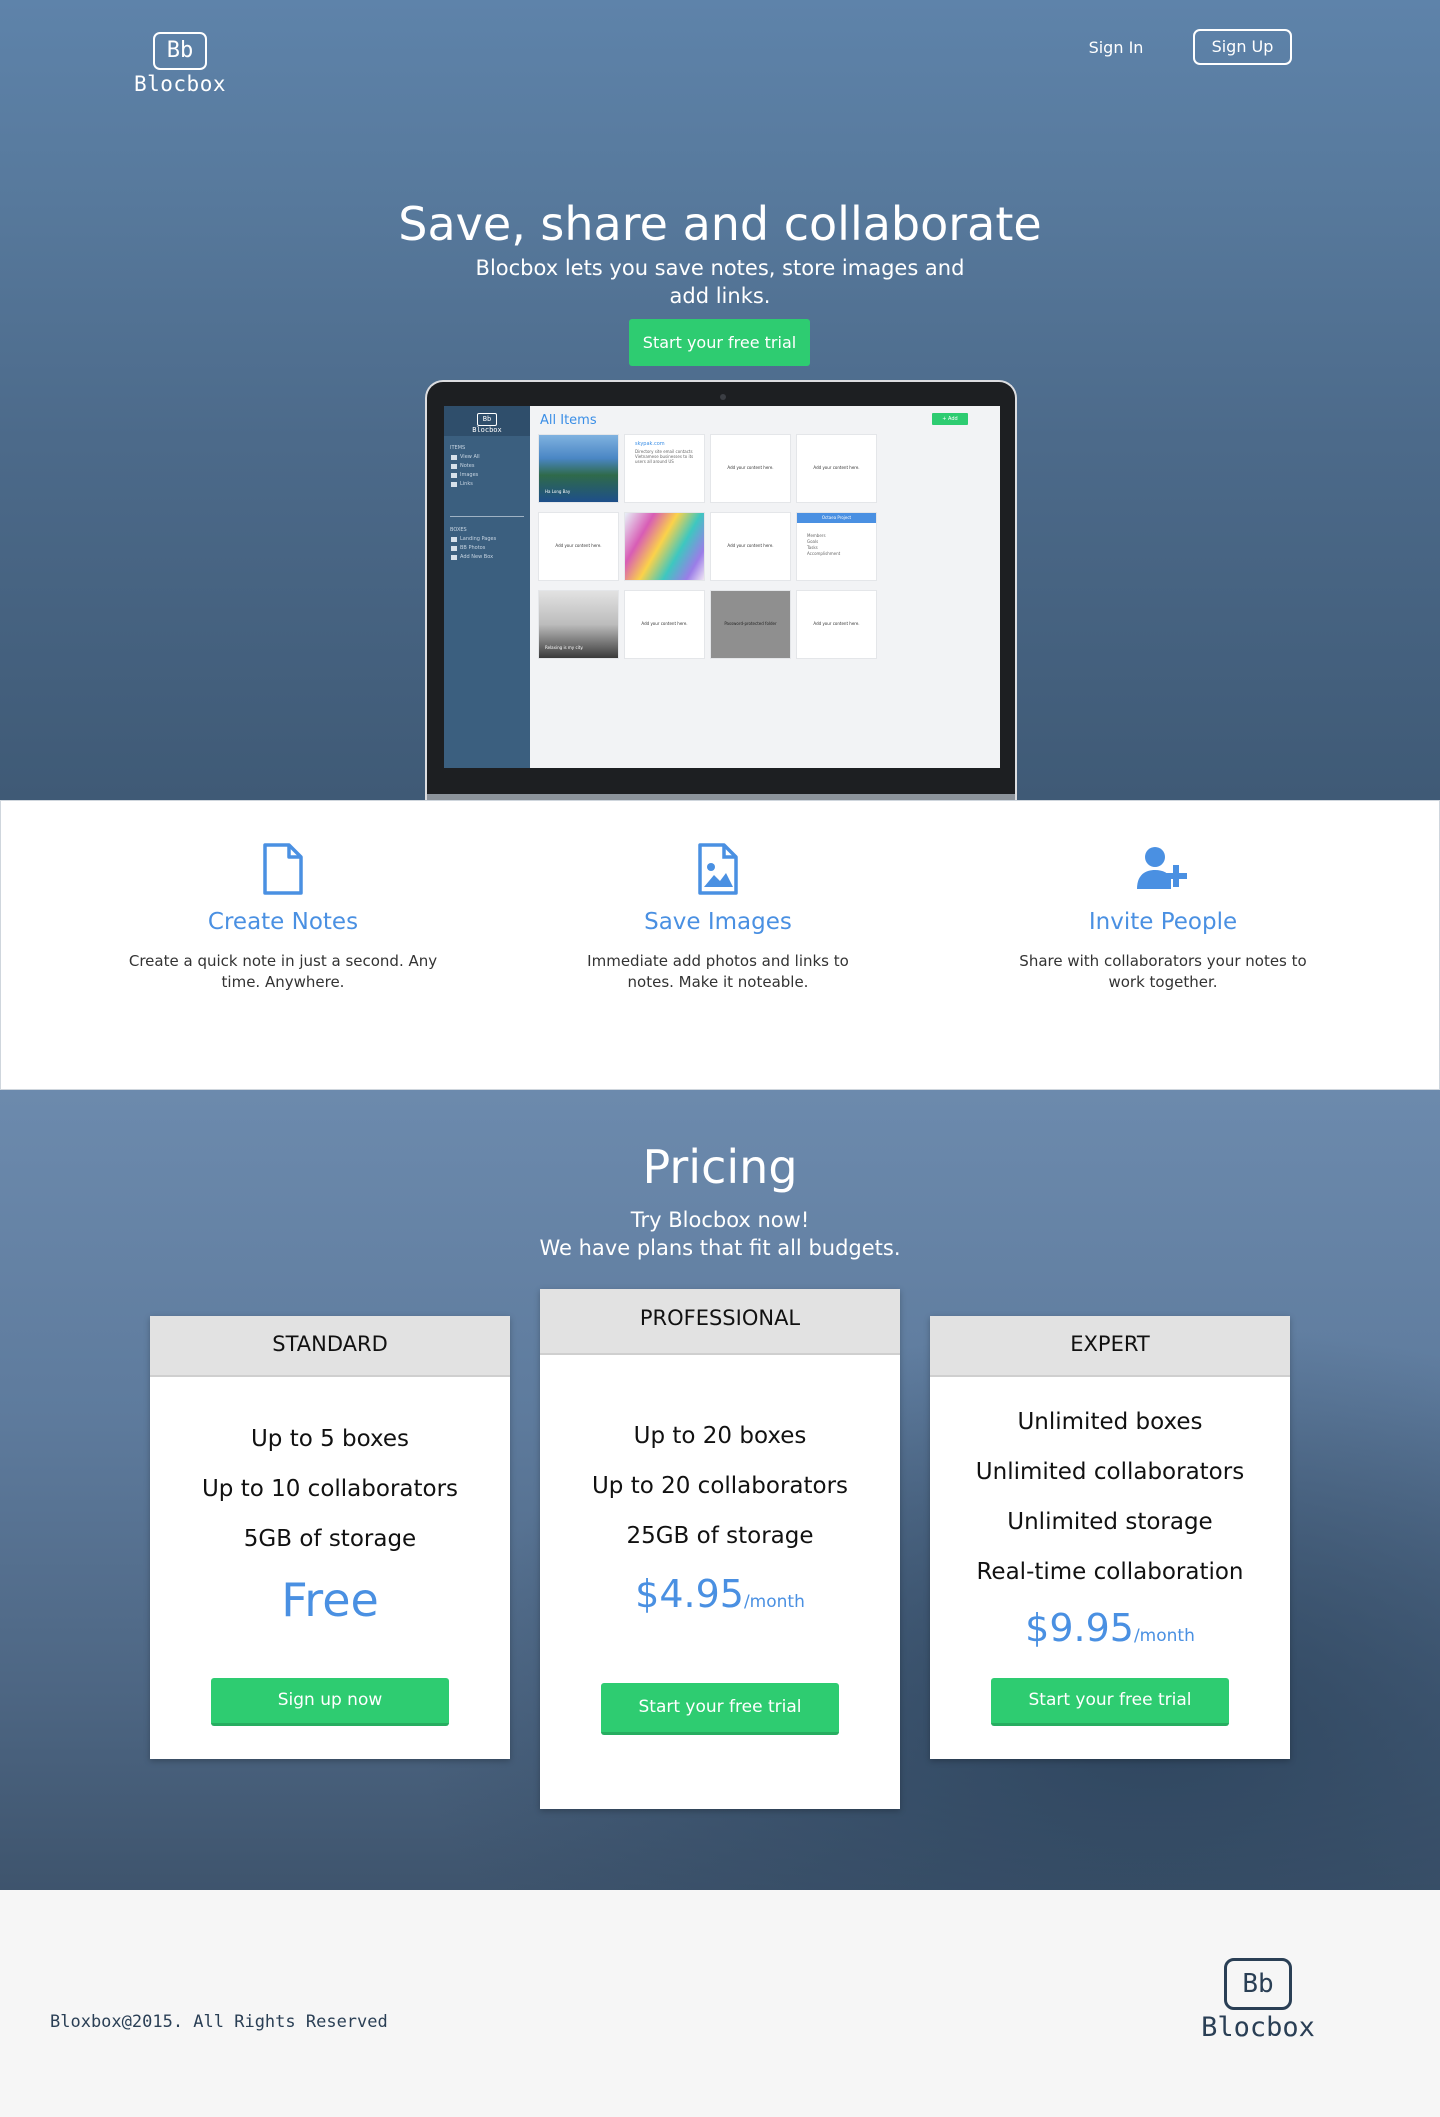 The image size is (1440, 2117). I want to click on expert-free-trial-button: Start your free trial, so click(1110, 1702).